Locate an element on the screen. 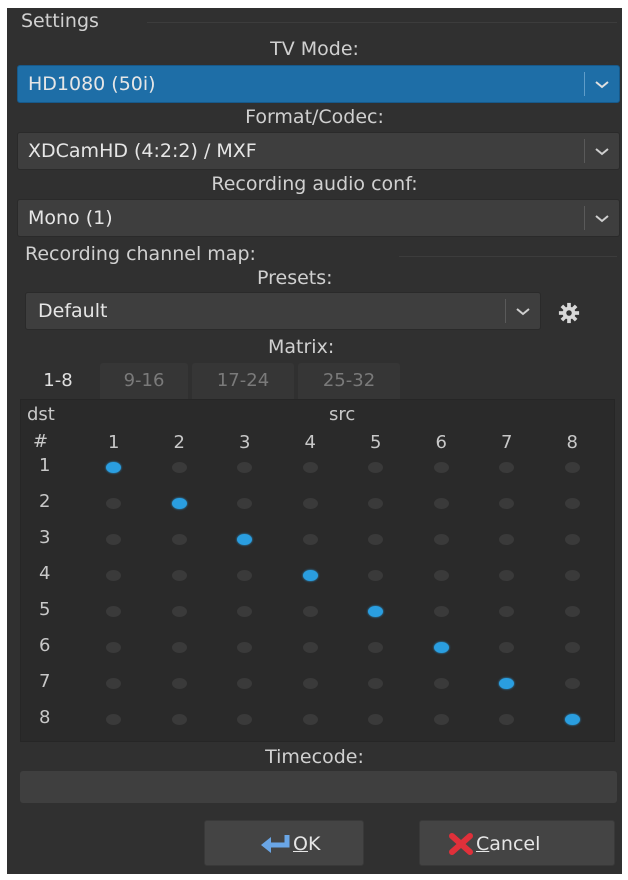 Image resolution: width=628 pixels, height=880 pixels. tv-mode-combo: HD1080 (50i) is located at coordinates (318, 84).